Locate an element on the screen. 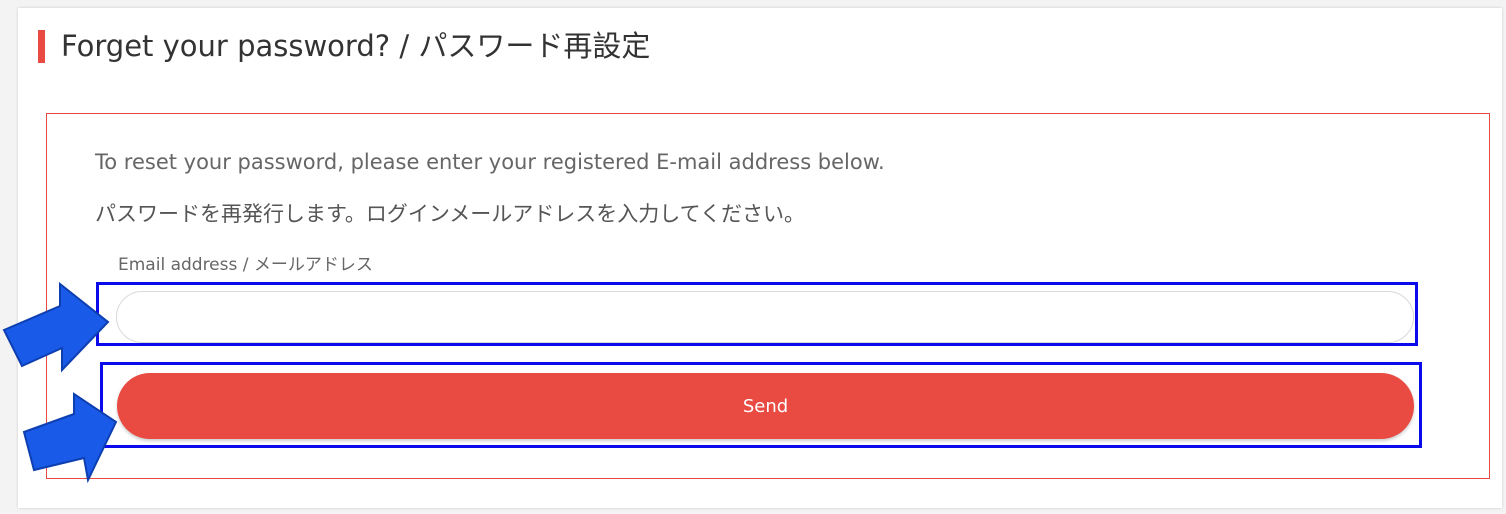 Image resolution: width=1506 pixels, height=514 pixels. email-field is located at coordinates (765, 317).